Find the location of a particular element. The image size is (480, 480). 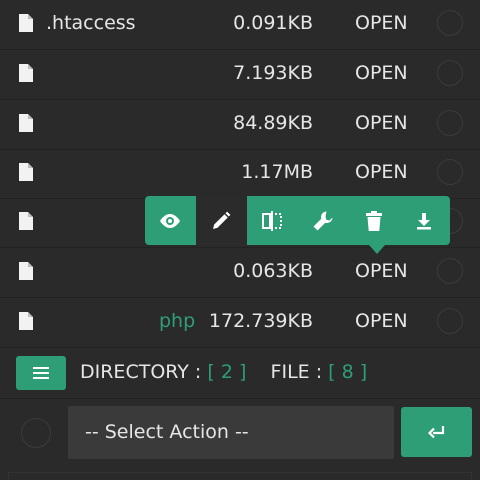

file-row: .htaccess 0.091KB OPEN is located at coordinates (240, 25).